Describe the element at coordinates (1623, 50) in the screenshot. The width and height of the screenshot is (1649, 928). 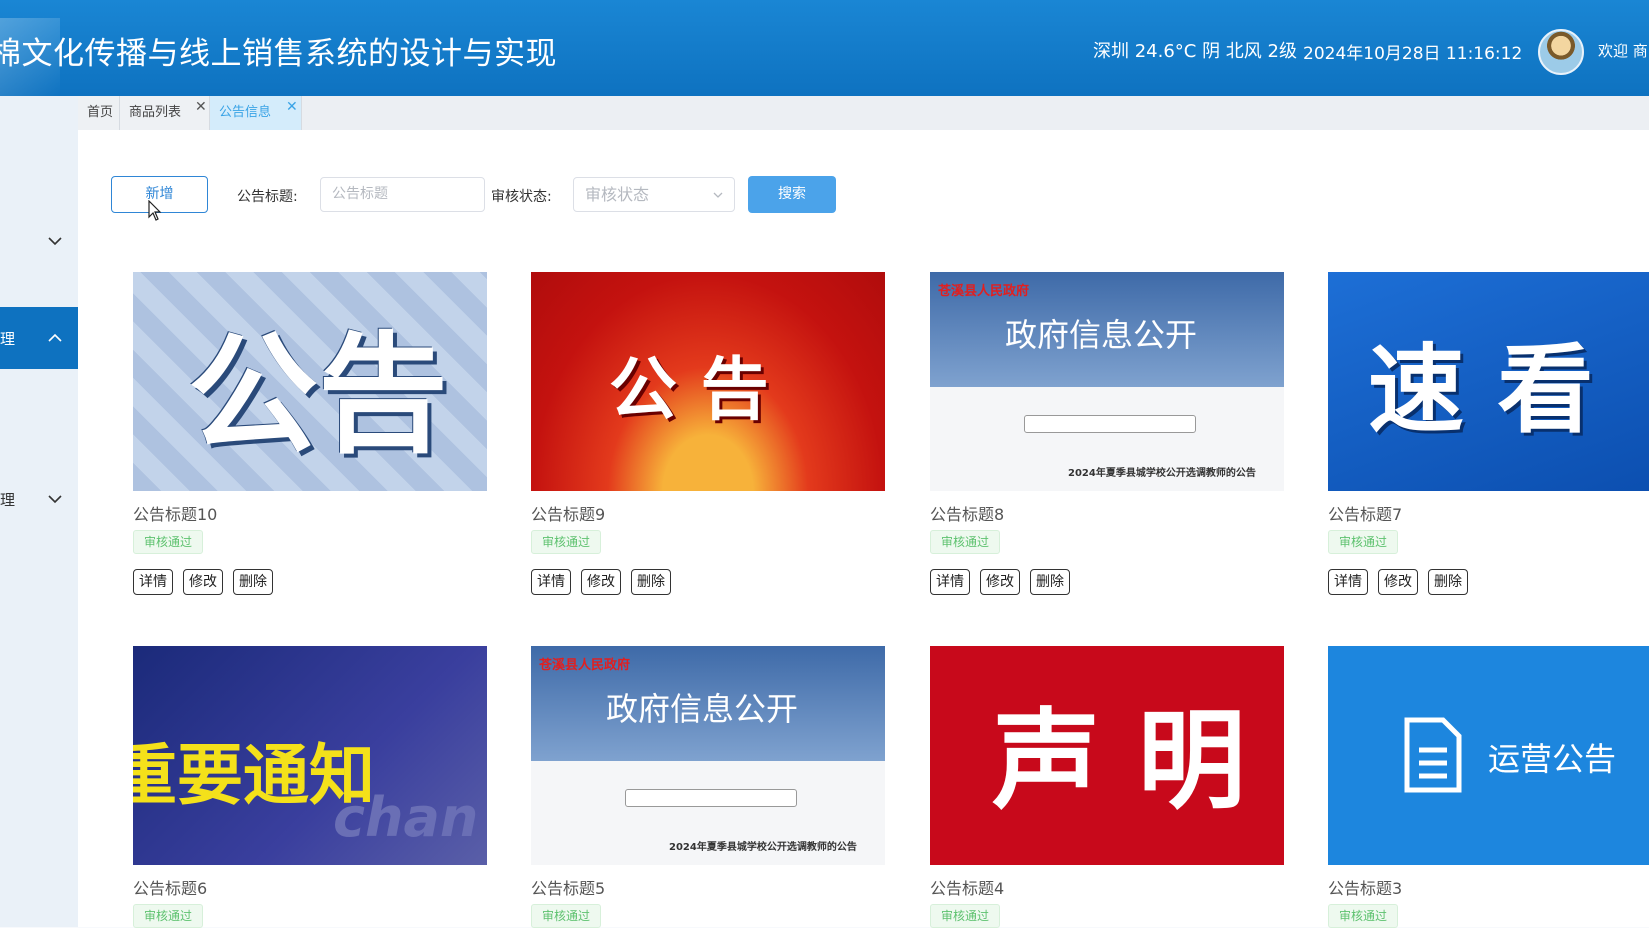
I see `welcome-text: 欢迎 商` at that location.